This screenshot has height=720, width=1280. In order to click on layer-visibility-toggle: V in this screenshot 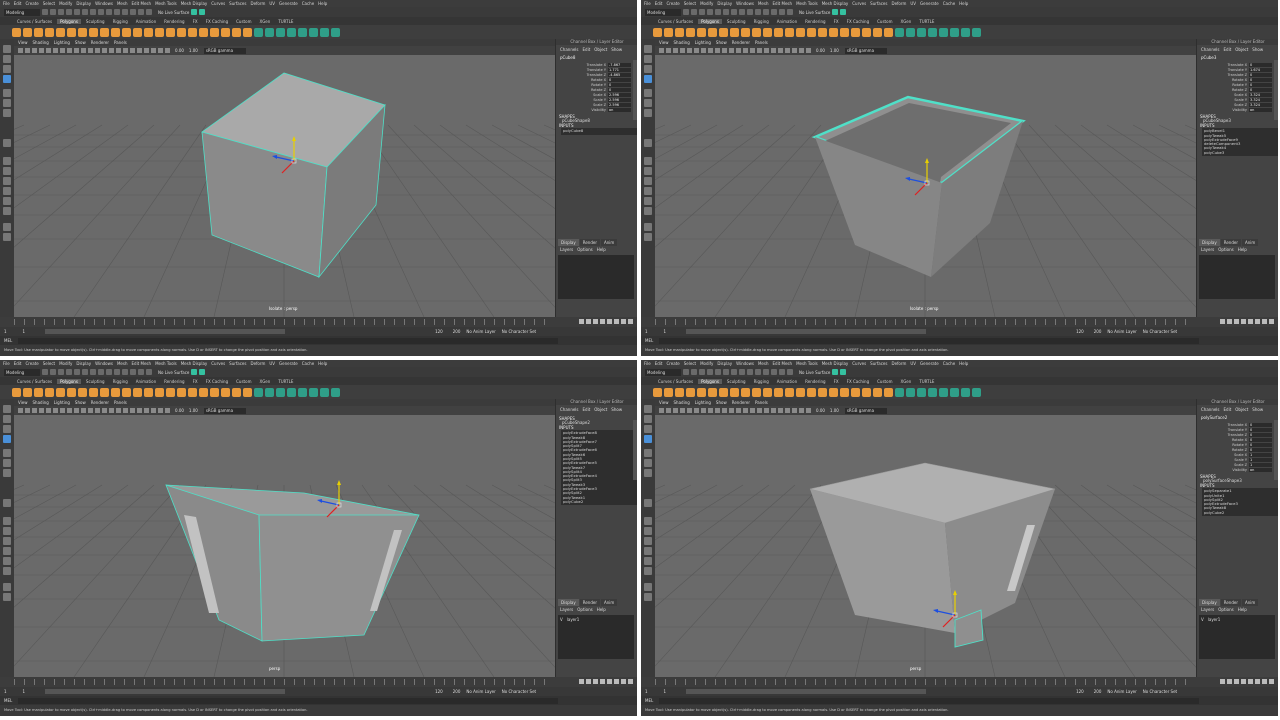, I will do `click(1202, 619)`.